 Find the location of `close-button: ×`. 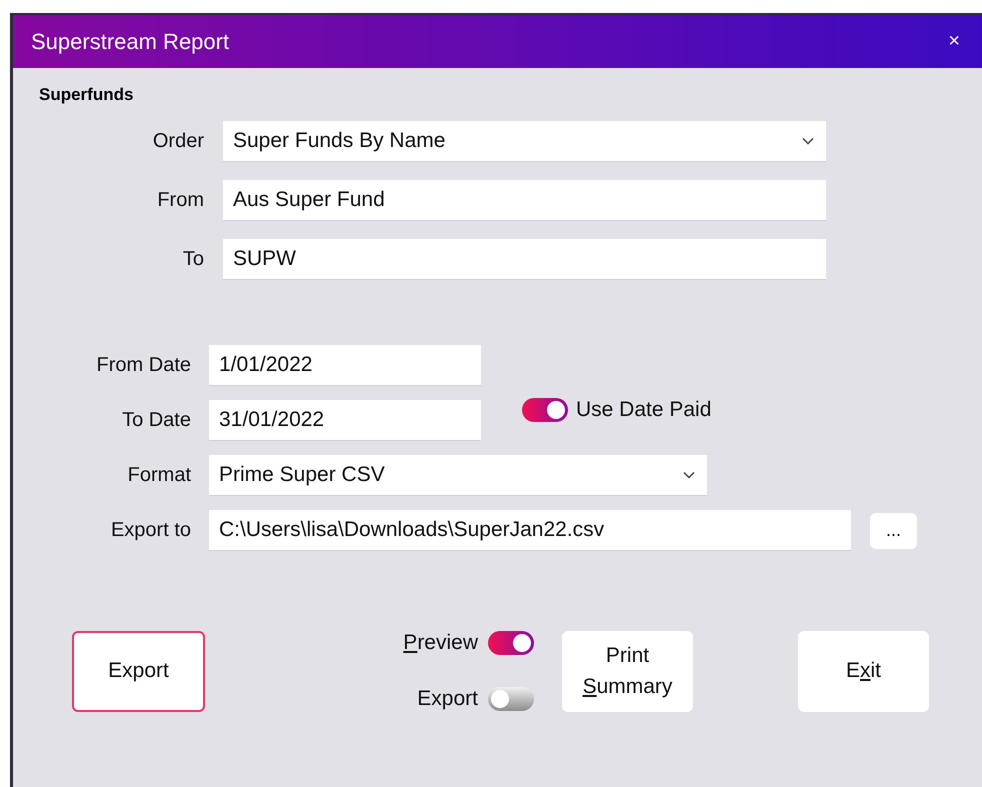

close-button: × is located at coordinates (954, 41).